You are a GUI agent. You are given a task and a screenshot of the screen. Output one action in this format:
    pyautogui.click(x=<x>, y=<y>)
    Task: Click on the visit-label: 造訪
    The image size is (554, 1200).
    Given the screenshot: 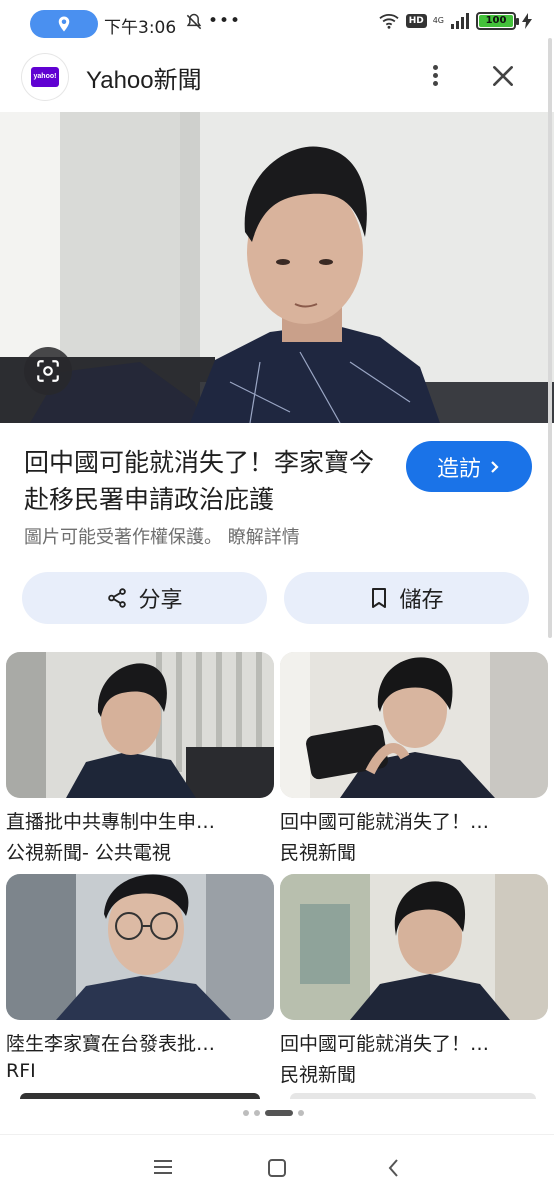 What is the action you would take?
    pyautogui.click(x=458, y=469)
    